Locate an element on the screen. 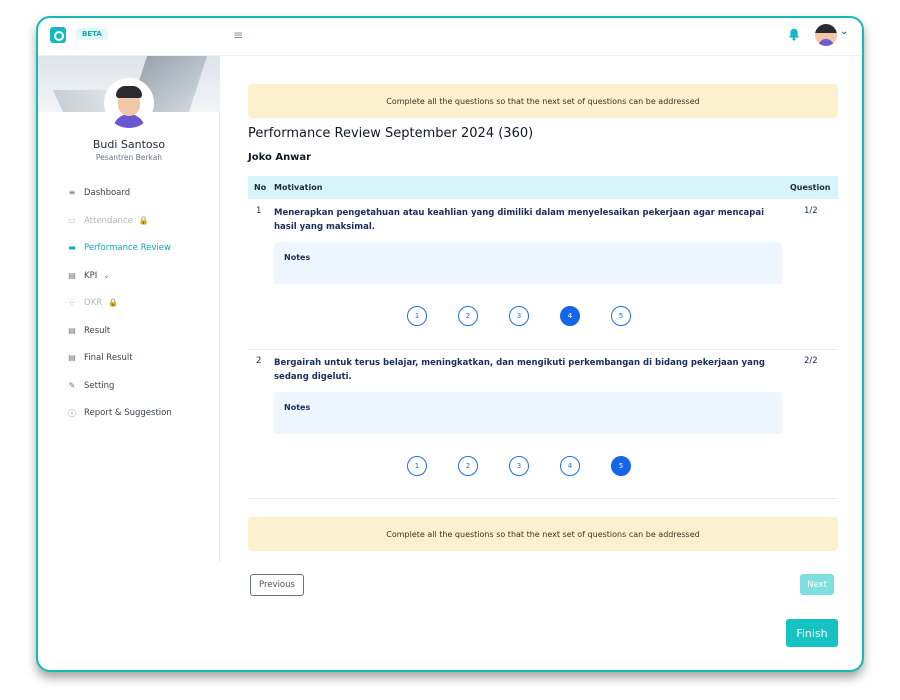 This screenshot has width=900, height=700. column-header-question: Question is located at coordinates (810, 187).